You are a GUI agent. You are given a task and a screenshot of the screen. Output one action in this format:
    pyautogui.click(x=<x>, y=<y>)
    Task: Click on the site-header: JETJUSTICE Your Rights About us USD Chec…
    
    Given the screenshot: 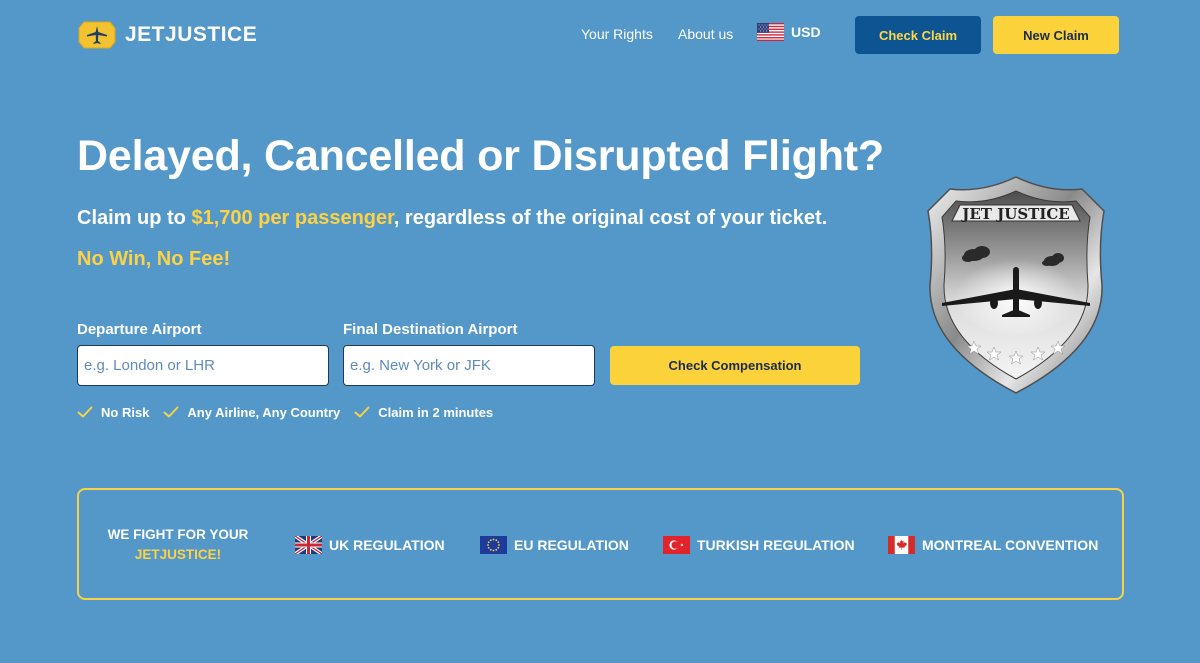 What is the action you would take?
    pyautogui.click(x=600, y=35)
    